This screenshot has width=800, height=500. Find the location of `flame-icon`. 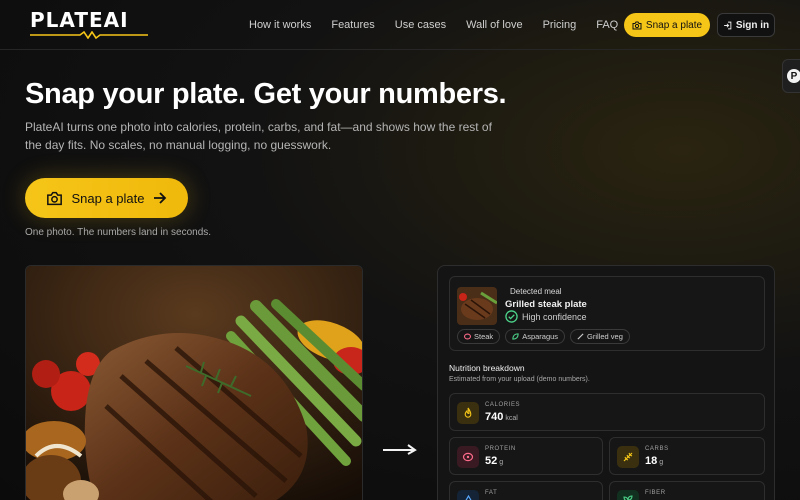

flame-icon is located at coordinates (468, 413).